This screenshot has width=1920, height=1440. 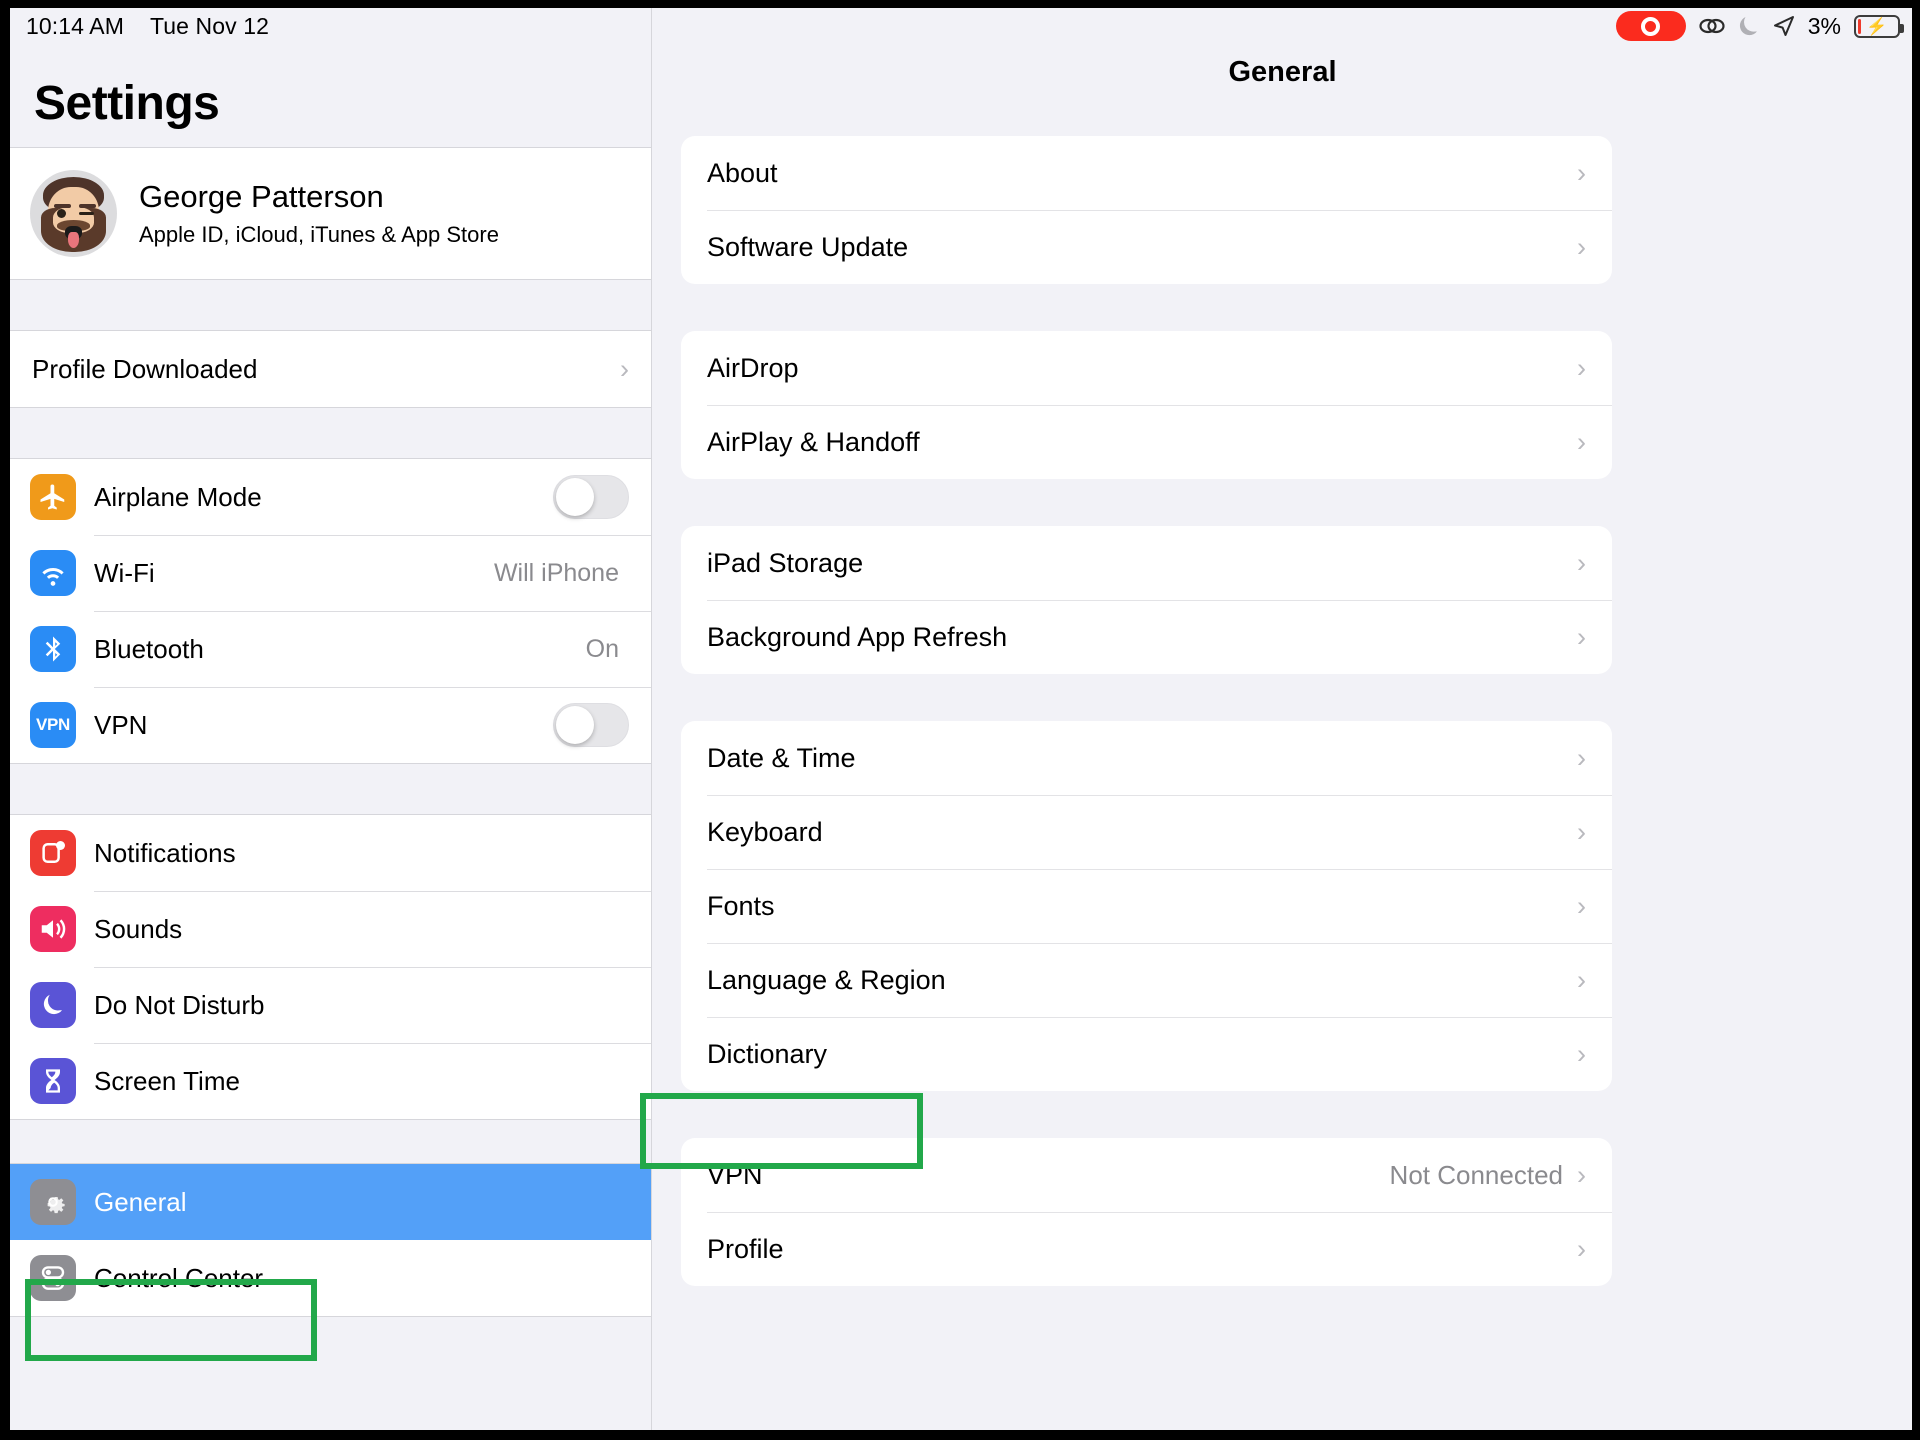 What do you see at coordinates (745, 1248) in the screenshot?
I see `detail-row-label: Profile` at bounding box center [745, 1248].